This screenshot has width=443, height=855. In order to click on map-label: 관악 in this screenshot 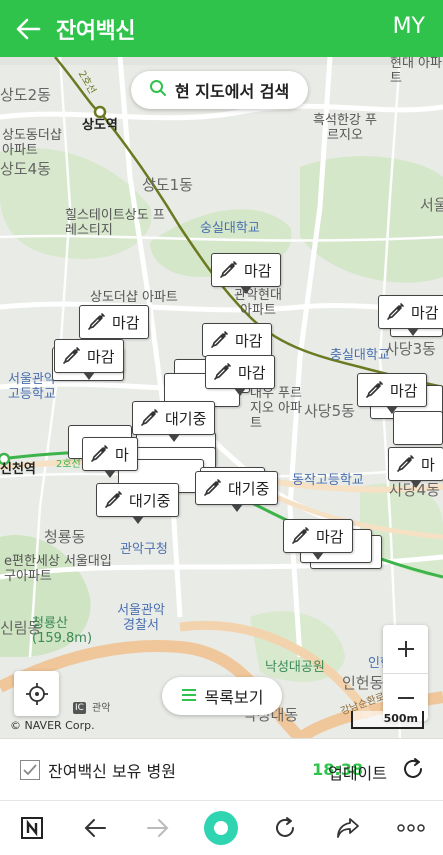, I will do `click(101, 708)`.